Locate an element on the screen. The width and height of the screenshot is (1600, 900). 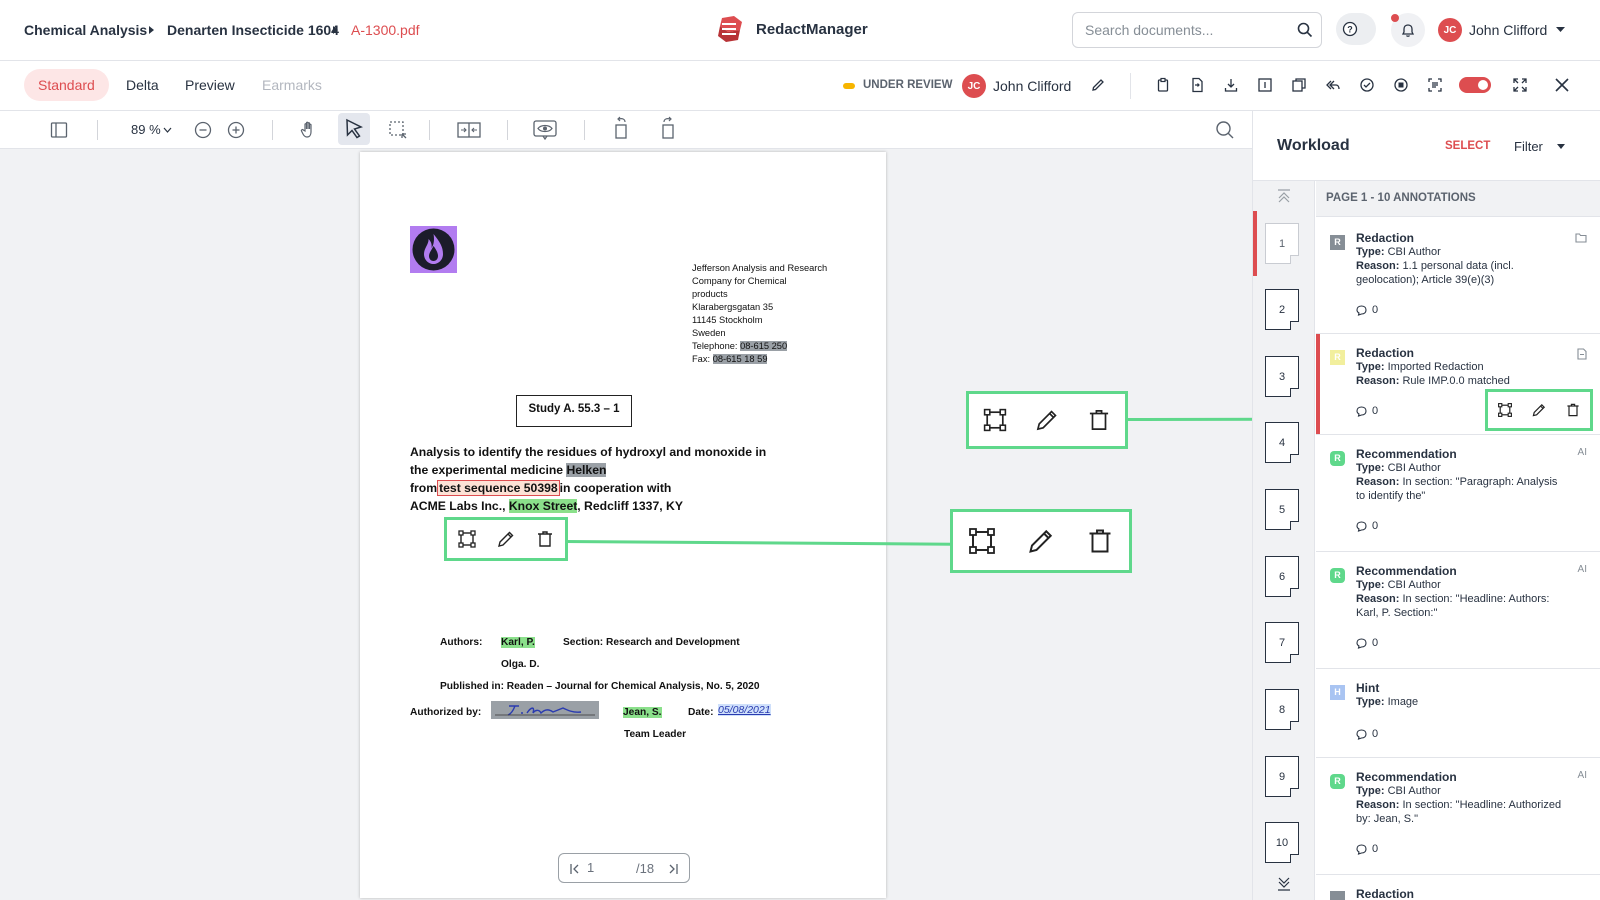
export-button is located at coordinates (1197, 85).